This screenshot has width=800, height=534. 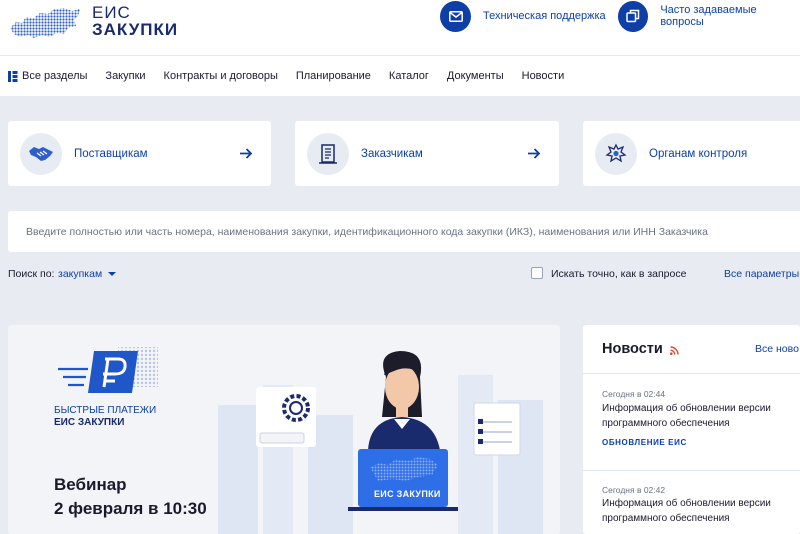 I want to click on advanced-search-link: Все параметры п, so click(x=762, y=274).